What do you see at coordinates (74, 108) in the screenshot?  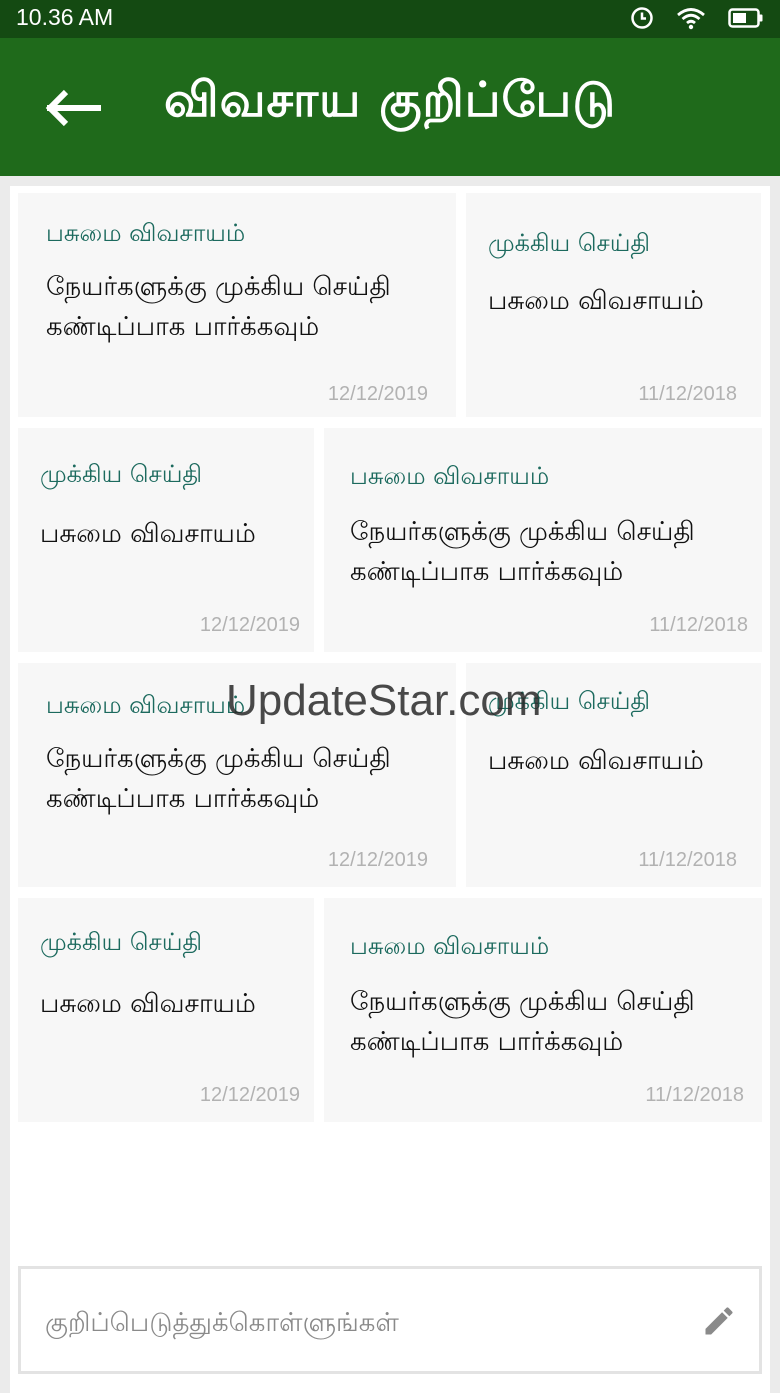 I see `back-arrow-icon` at bounding box center [74, 108].